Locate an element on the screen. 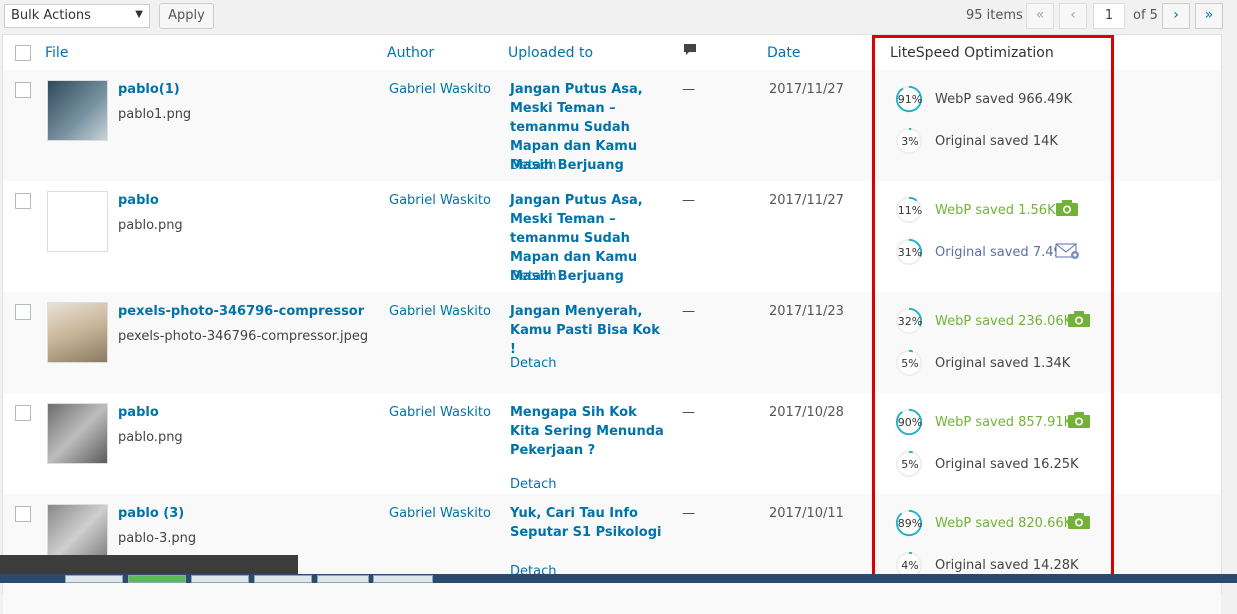 This screenshot has width=1237, height=614. webp-percent: 91% is located at coordinates (910, 99).